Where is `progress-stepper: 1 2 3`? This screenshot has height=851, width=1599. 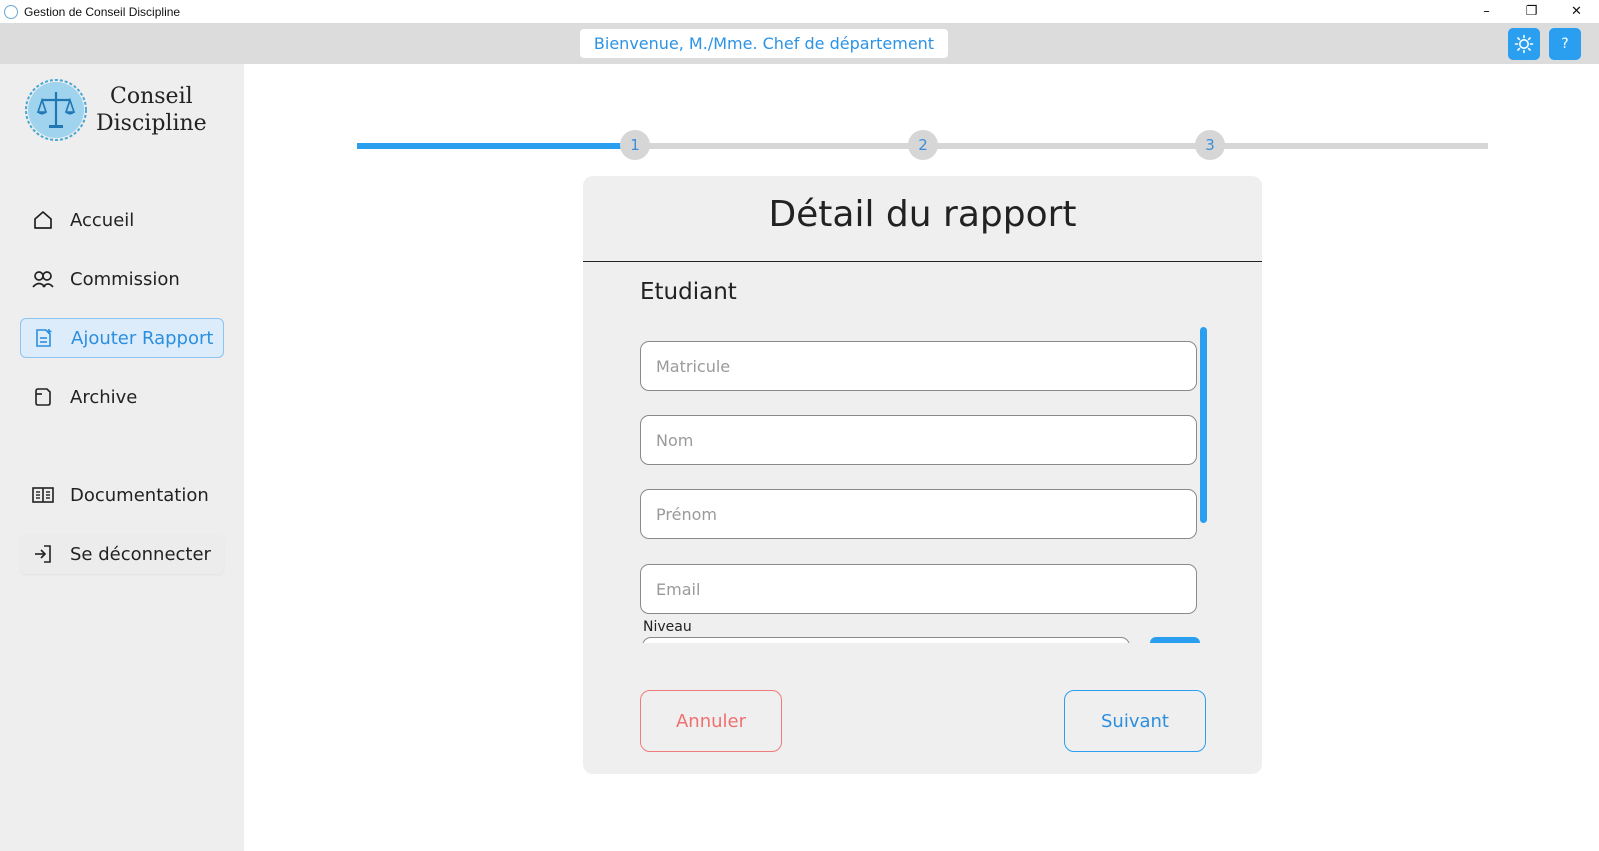
progress-stepper: 1 2 3 is located at coordinates (922, 145).